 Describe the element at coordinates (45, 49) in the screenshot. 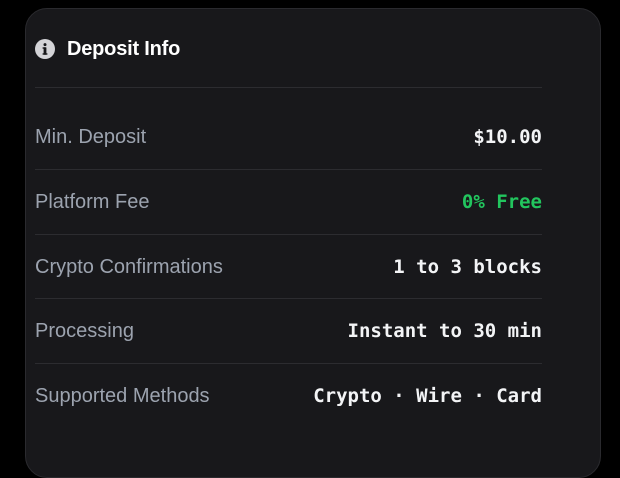

I see `info-icon` at that location.